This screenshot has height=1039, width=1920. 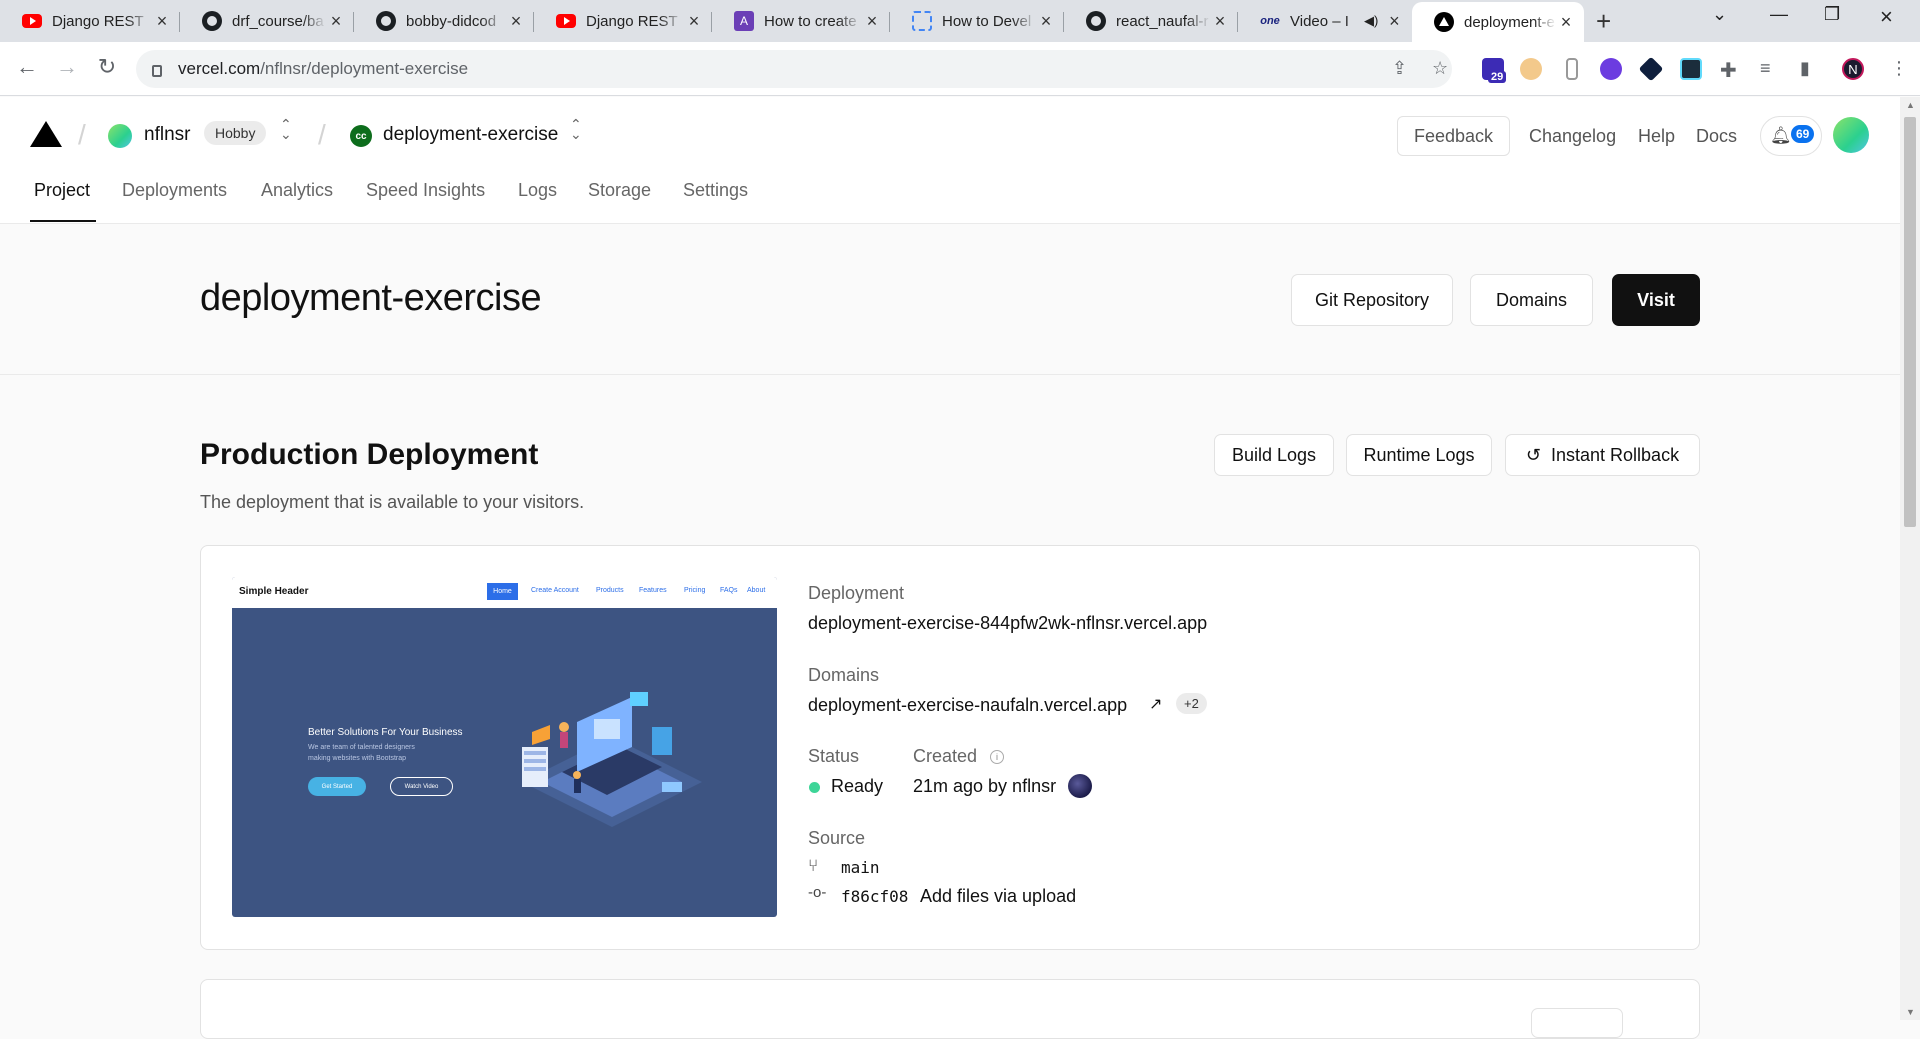 What do you see at coordinates (62, 190) in the screenshot?
I see `tab-project: Project` at bounding box center [62, 190].